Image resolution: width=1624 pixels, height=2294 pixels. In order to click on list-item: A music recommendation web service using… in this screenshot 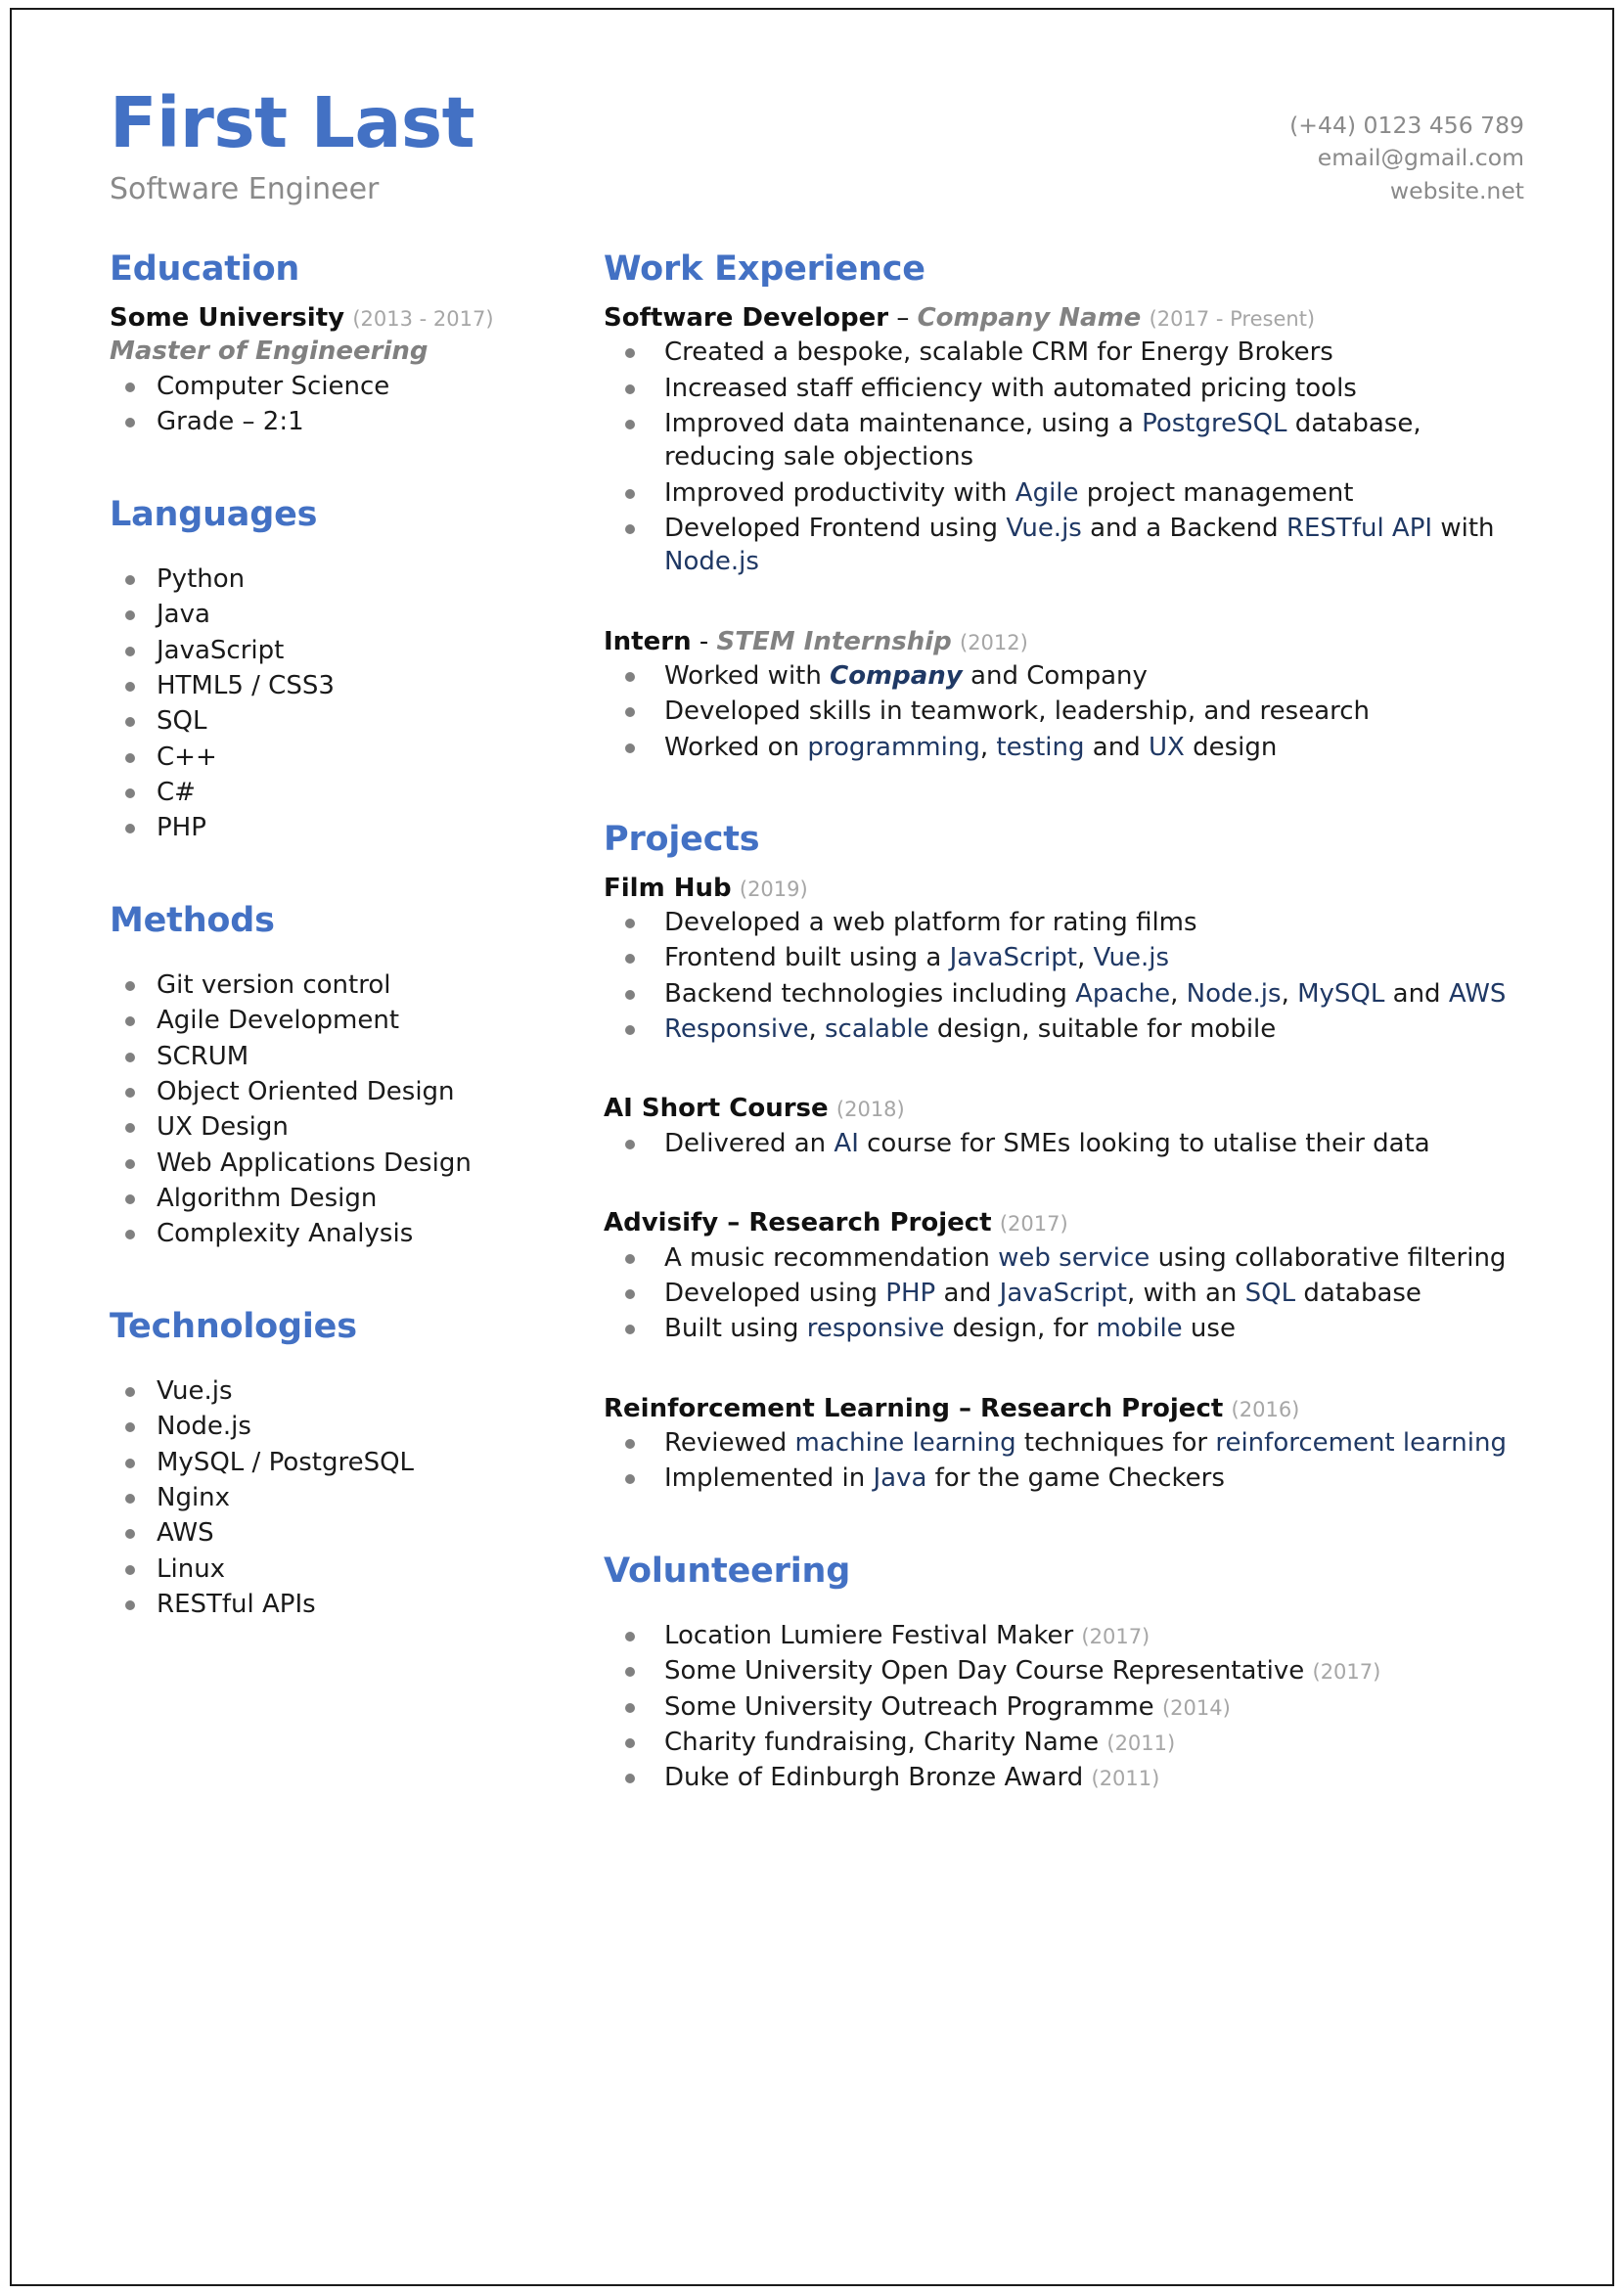, I will do `click(1064, 1258)`.